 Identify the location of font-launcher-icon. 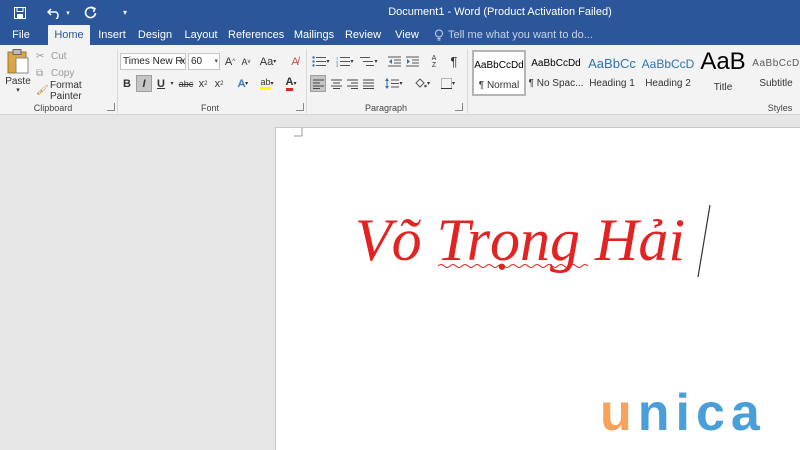
(300, 107).